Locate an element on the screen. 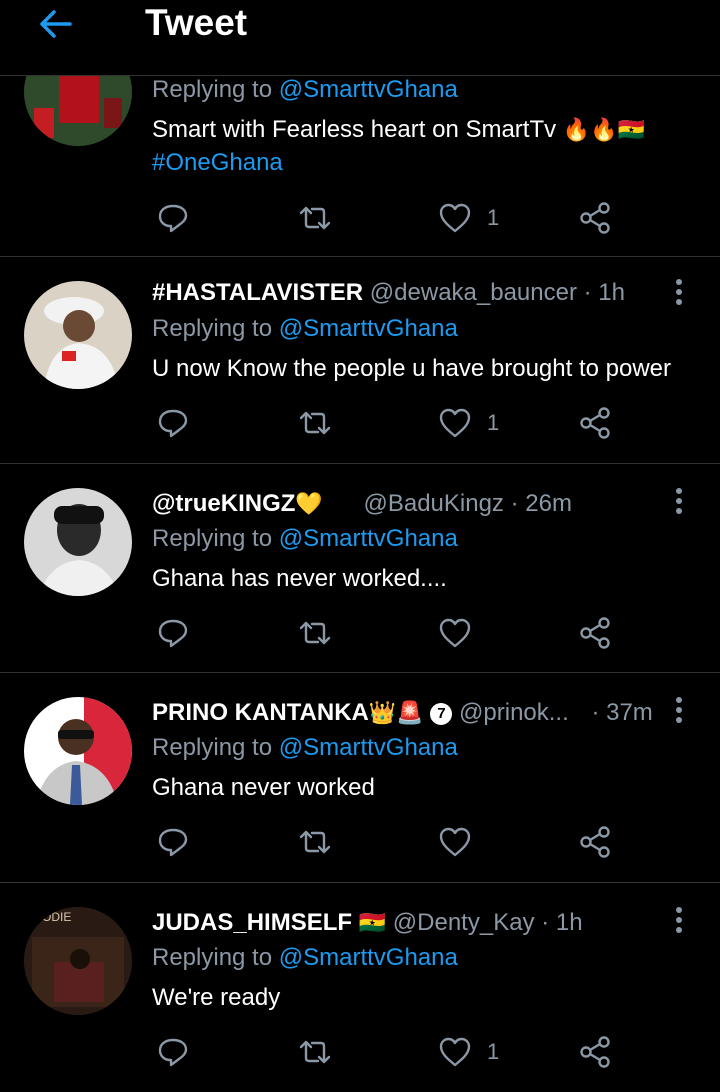  tweet-text: We're ready is located at coordinates (216, 997).